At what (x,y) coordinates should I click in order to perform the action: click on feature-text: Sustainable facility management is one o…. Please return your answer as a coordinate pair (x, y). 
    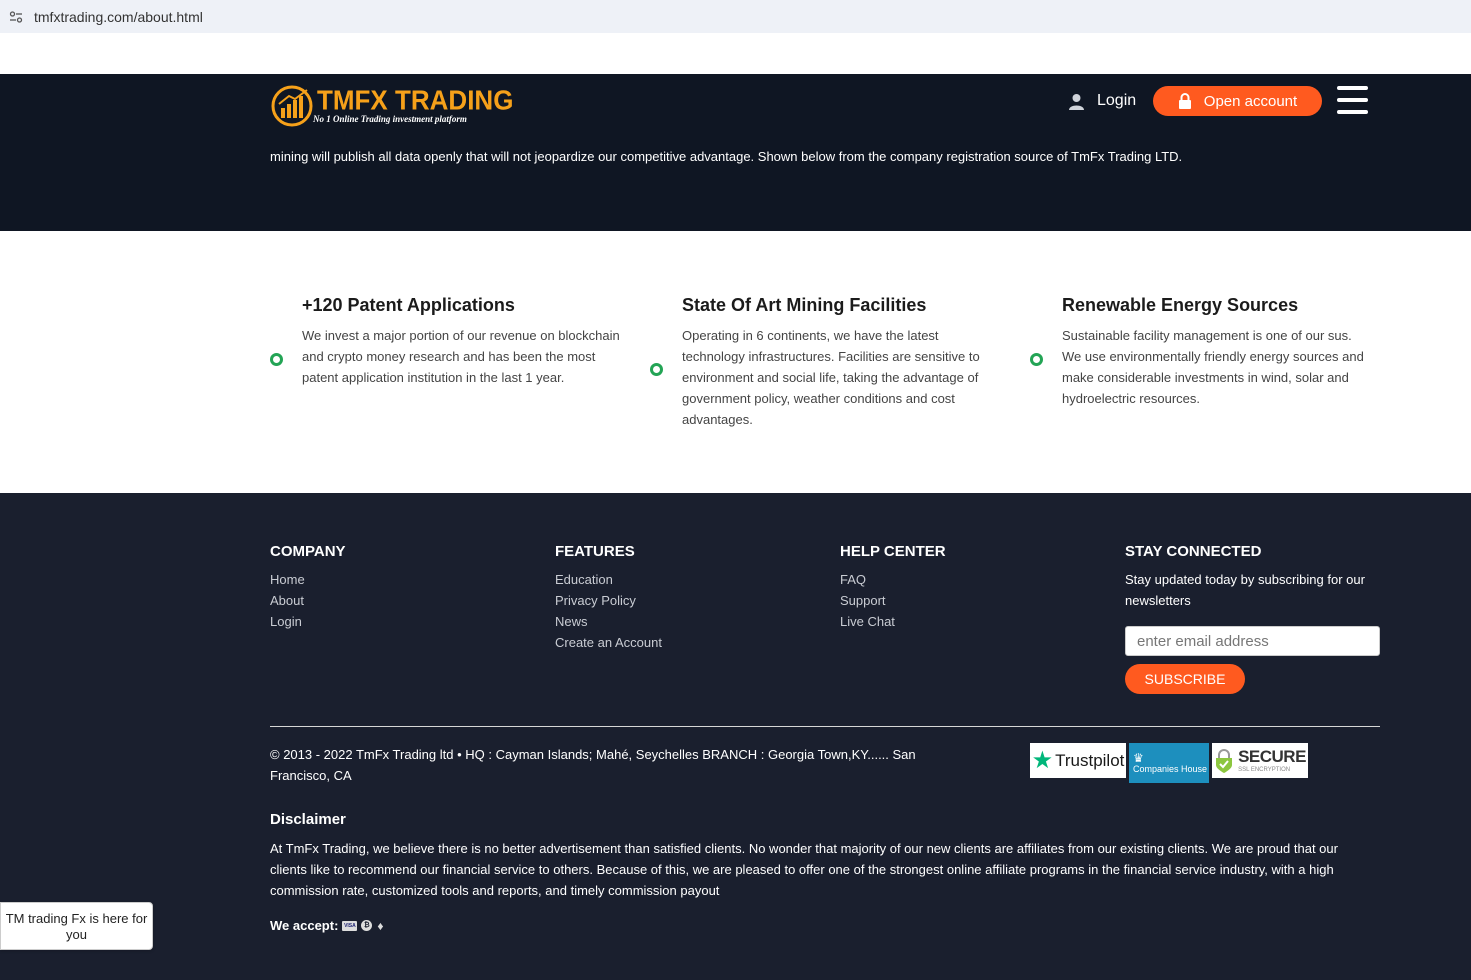
    Looking at the image, I should click on (1213, 367).